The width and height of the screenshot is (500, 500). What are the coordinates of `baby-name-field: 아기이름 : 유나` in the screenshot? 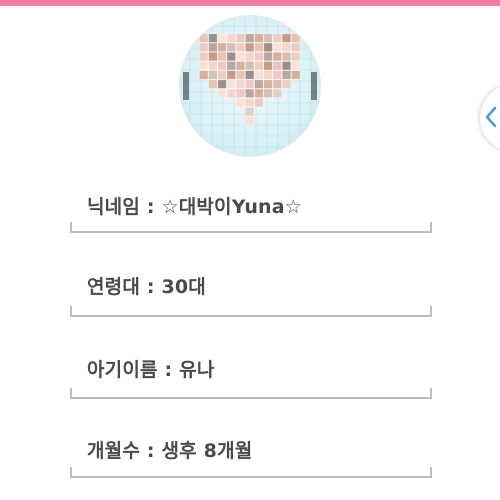 It's located at (251, 385).